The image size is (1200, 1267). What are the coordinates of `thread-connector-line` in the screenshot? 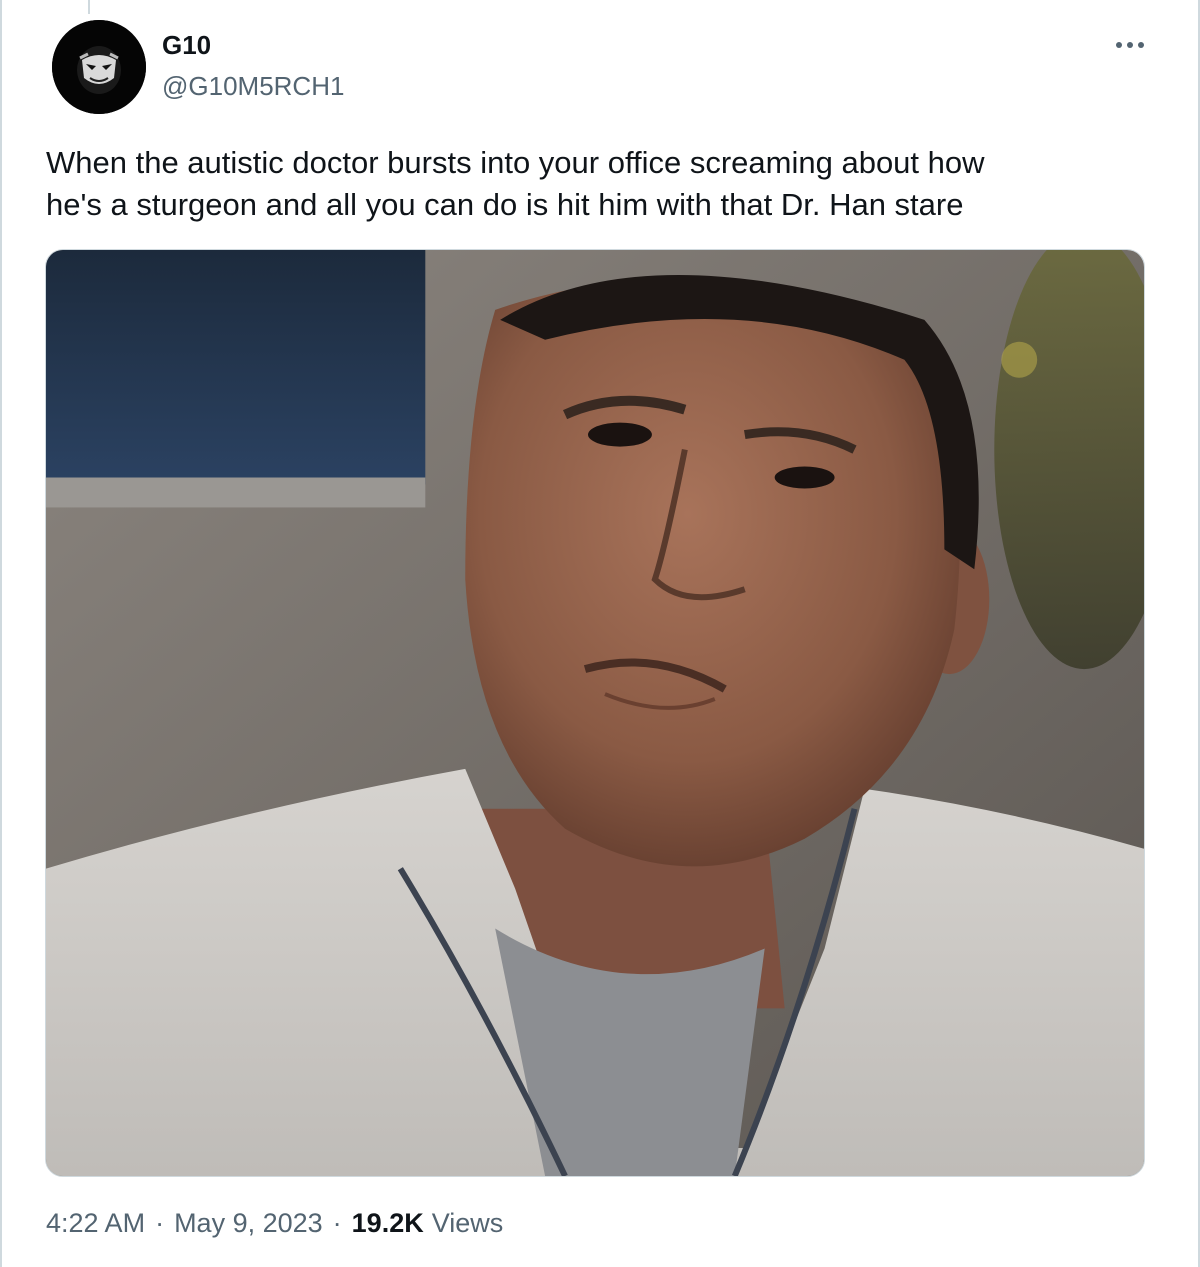 It's located at (89, 7).